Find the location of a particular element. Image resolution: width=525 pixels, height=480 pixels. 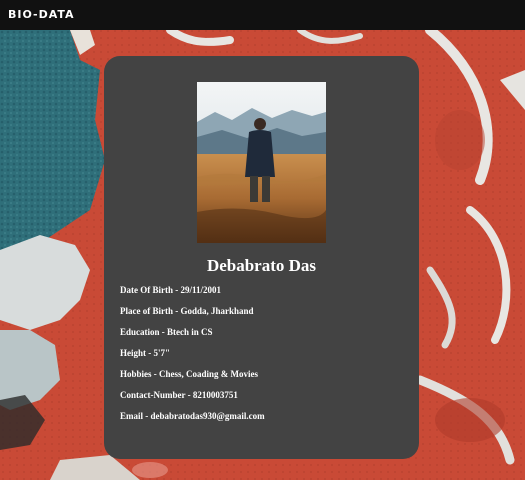

detail-education: Education - Btech in CS is located at coordinates (166, 332).